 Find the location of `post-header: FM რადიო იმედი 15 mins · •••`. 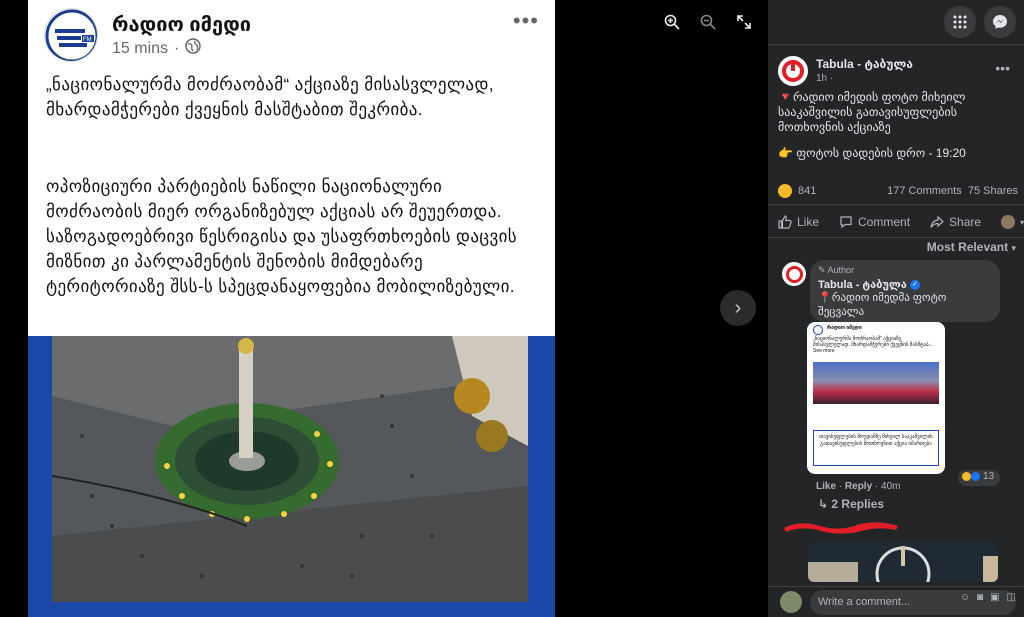

post-header: FM რადიო იმედი 15 mins · ••• is located at coordinates (294, 36).